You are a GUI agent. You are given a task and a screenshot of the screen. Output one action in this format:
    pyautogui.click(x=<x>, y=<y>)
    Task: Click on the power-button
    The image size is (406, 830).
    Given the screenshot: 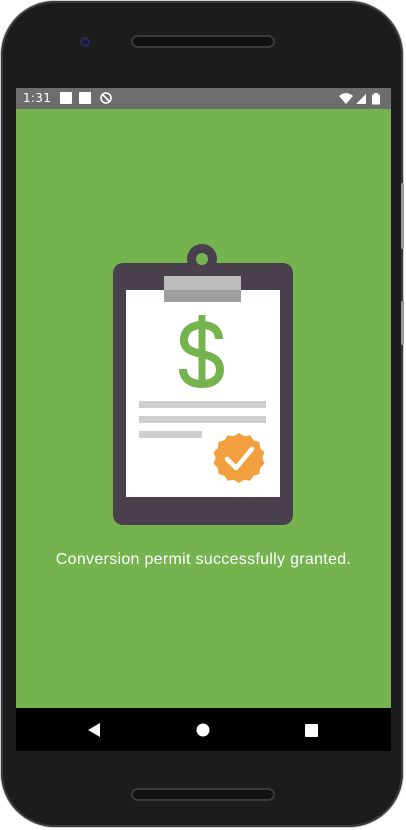 What is the action you would take?
    pyautogui.click(x=402, y=216)
    